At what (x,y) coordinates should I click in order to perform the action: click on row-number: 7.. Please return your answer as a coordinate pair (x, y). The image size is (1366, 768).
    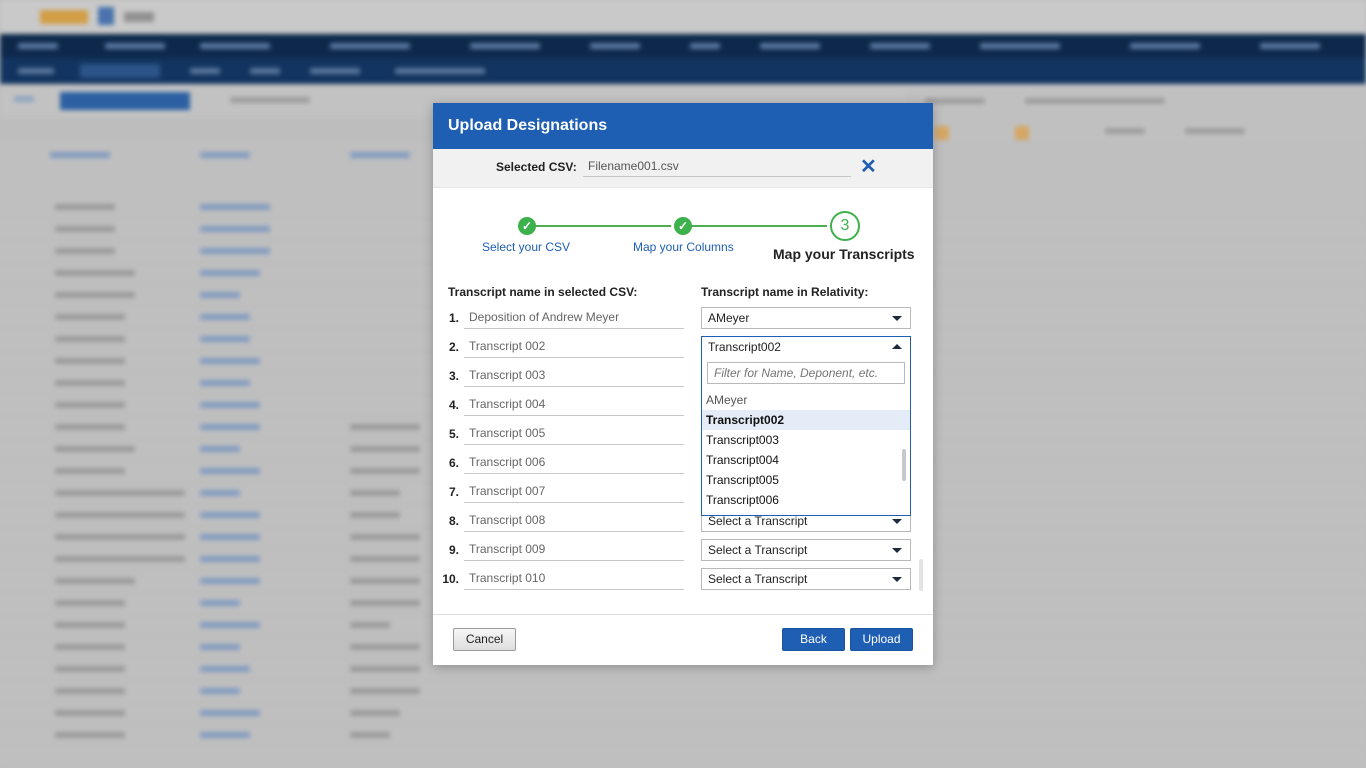
    Looking at the image, I should click on (453, 492).